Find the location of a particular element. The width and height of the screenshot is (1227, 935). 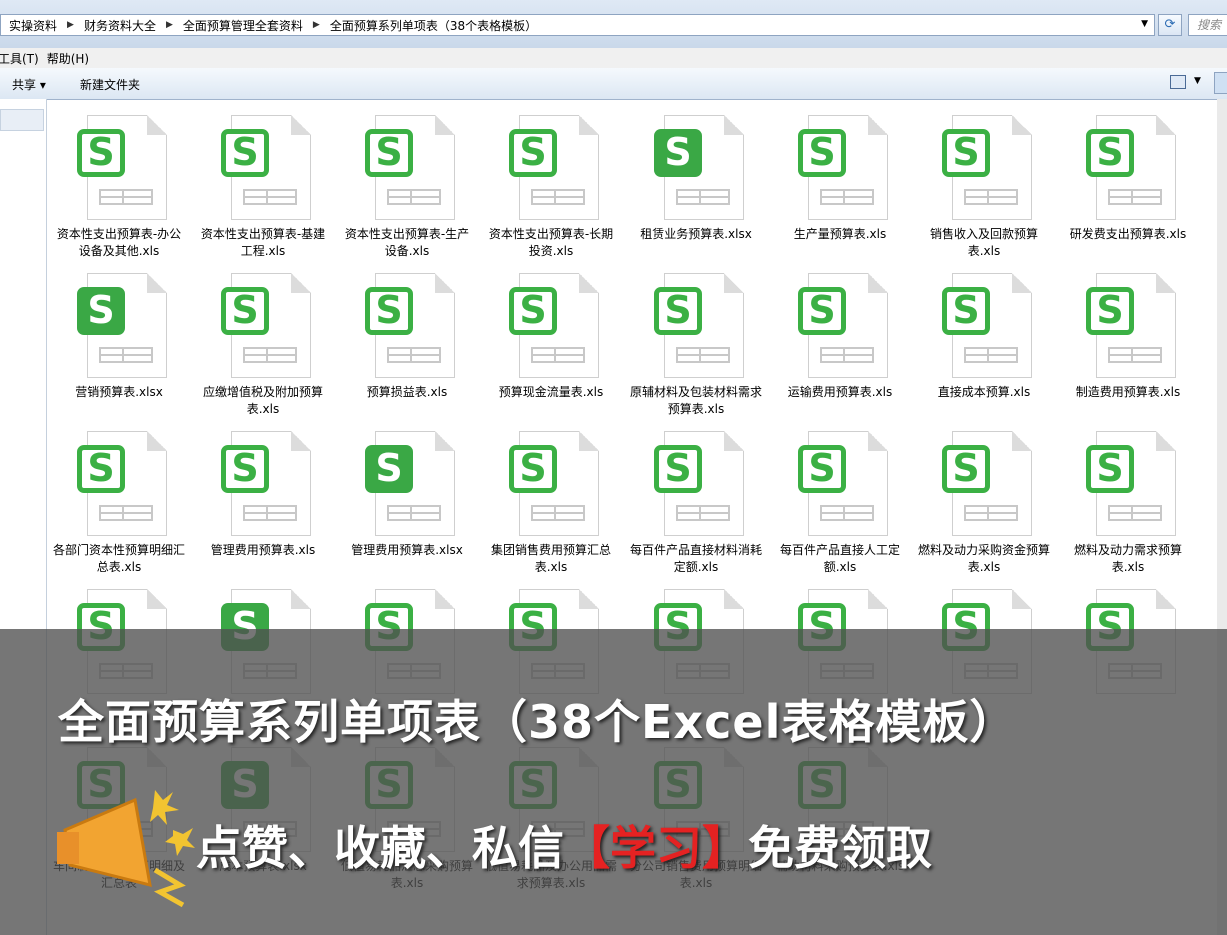

file-item: S 研发费支出预算表.xls is located at coordinates (1128, 176).